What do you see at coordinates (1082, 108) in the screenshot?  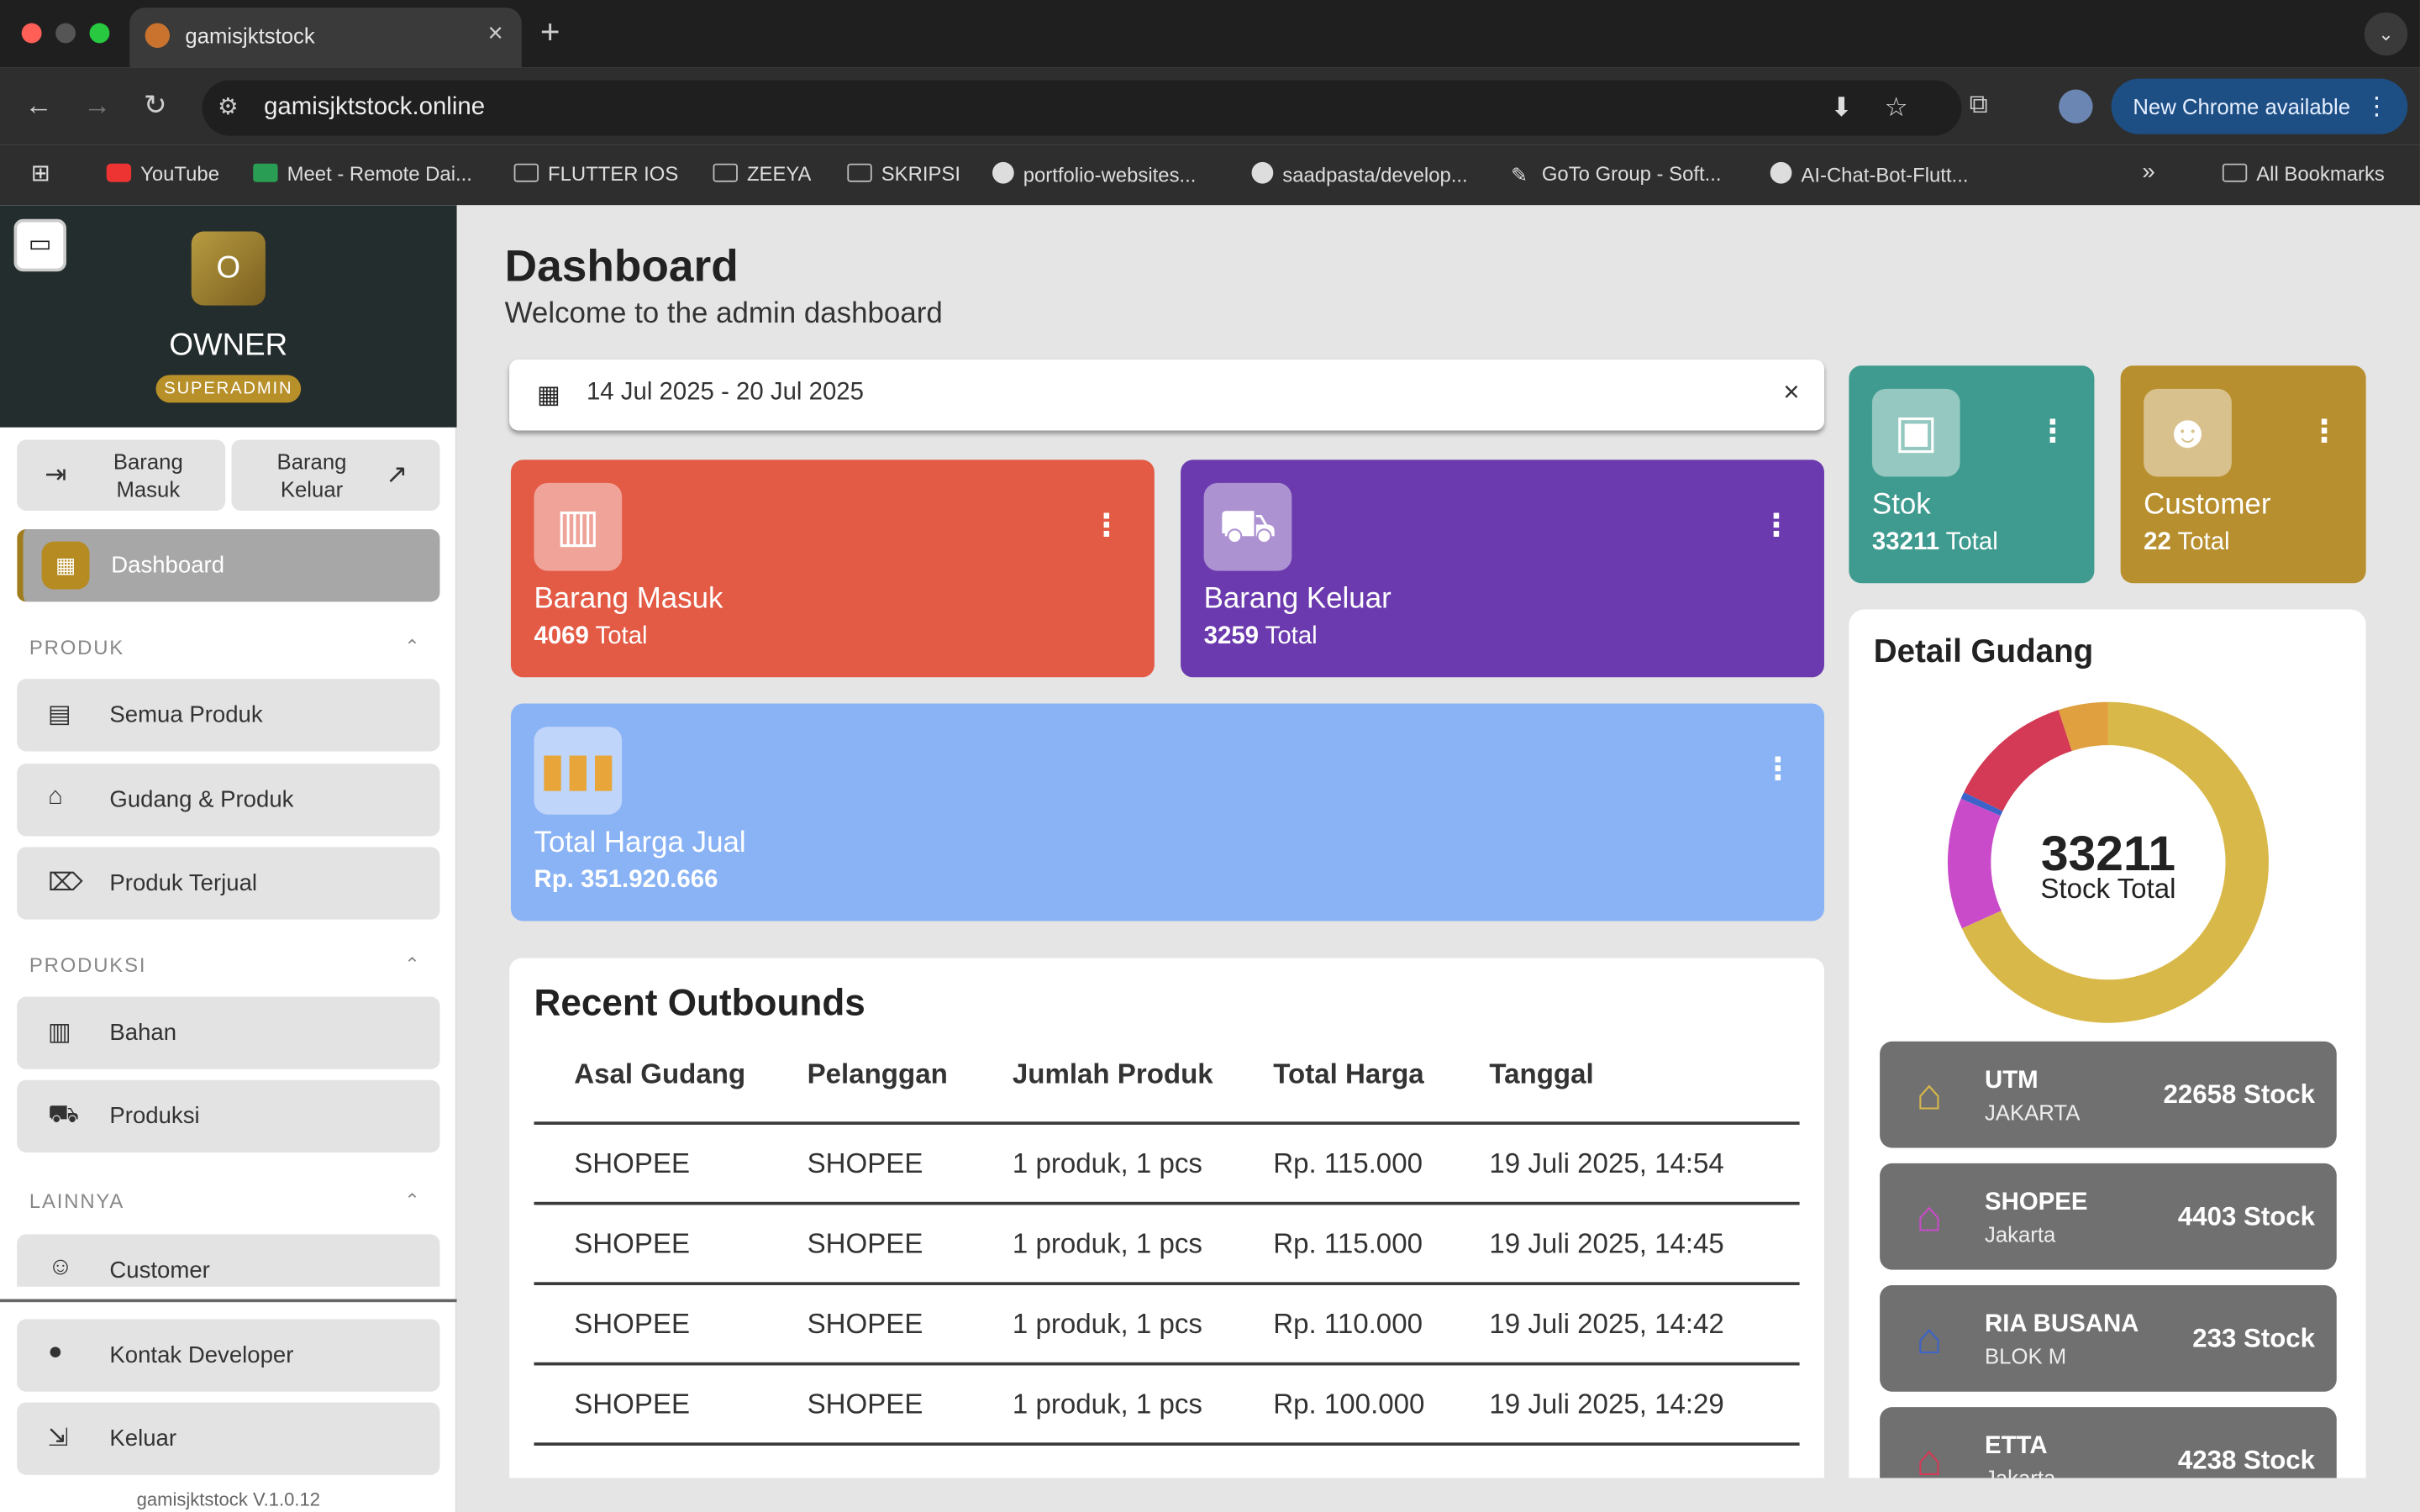 I see `address-bar: ⚙ gamisjktstock.online ⬇ ☆` at bounding box center [1082, 108].